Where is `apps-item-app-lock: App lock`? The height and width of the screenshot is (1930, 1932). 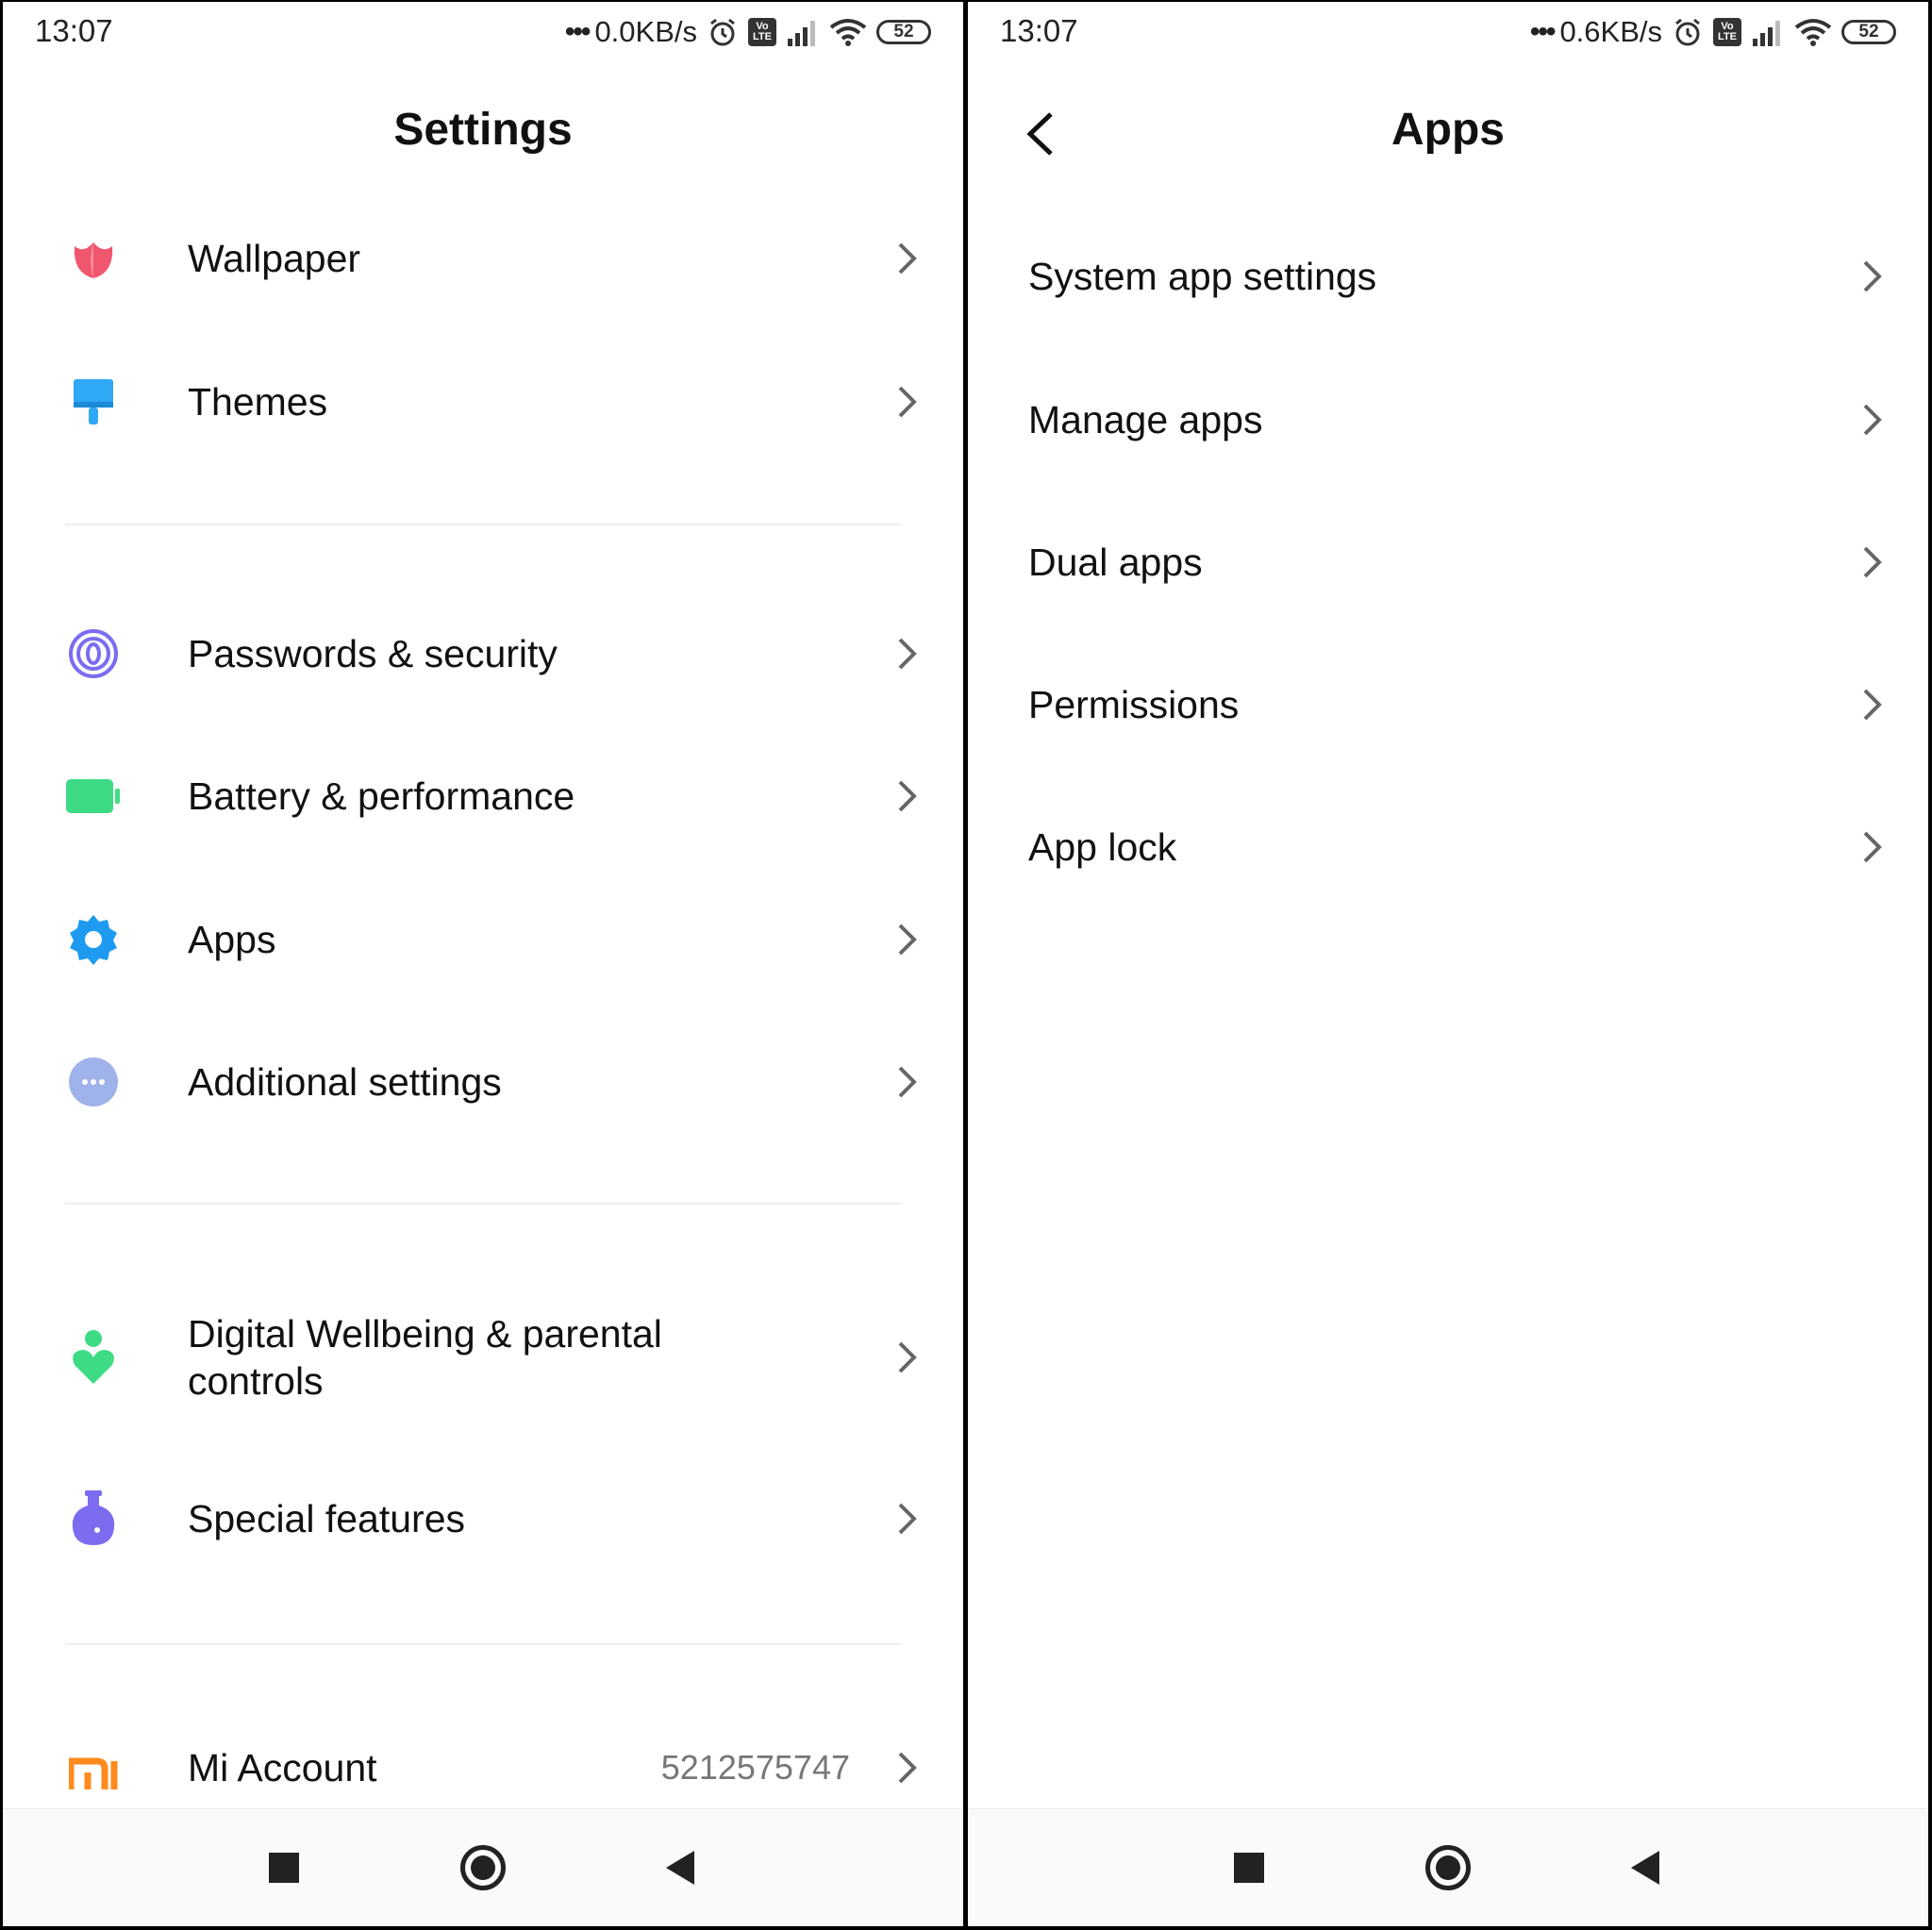 apps-item-app-lock: App lock is located at coordinates (1448, 847).